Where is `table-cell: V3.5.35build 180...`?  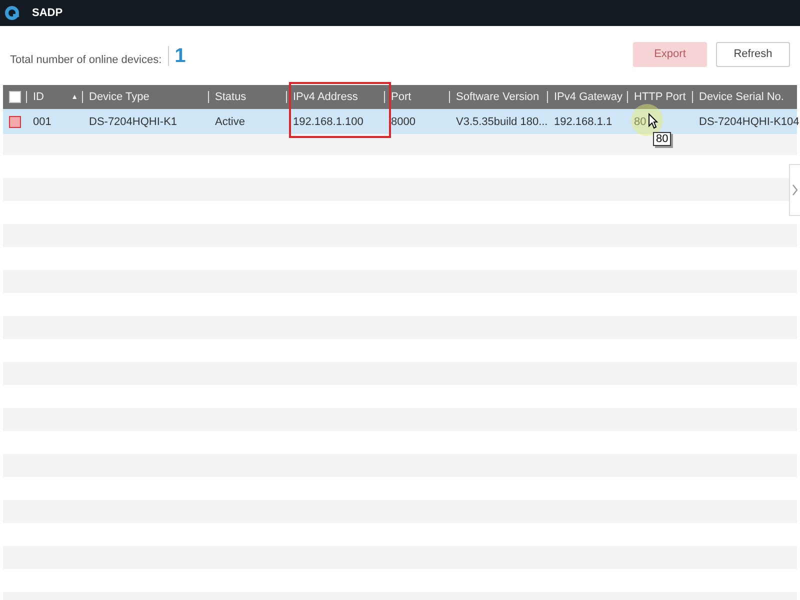 table-cell: V3.5.35build 180... is located at coordinates (502, 122).